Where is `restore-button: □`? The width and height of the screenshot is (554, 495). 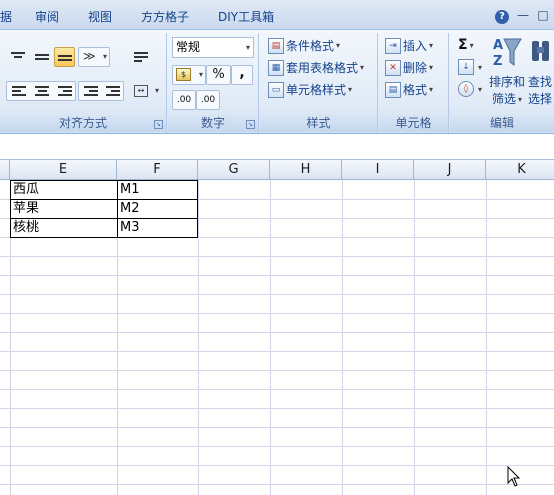
restore-button: □ is located at coordinates (543, 15).